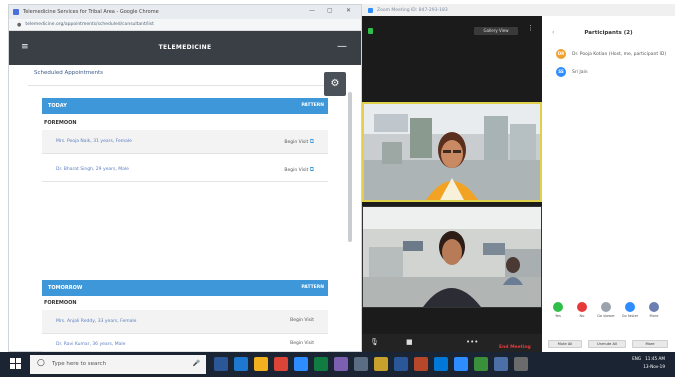  I want to click on app-title: TELEMEDICINE, so click(185, 47).